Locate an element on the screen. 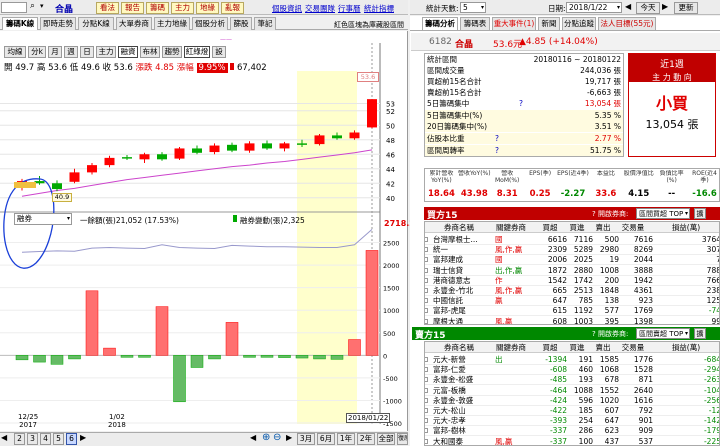  search-icon: ⌕ is located at coordinates (32, 6).